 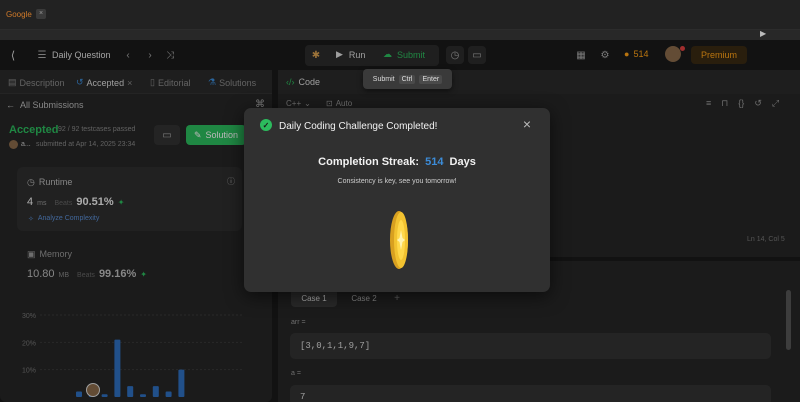 I want to click on streak-value: 514, so click(x=434, y=162).